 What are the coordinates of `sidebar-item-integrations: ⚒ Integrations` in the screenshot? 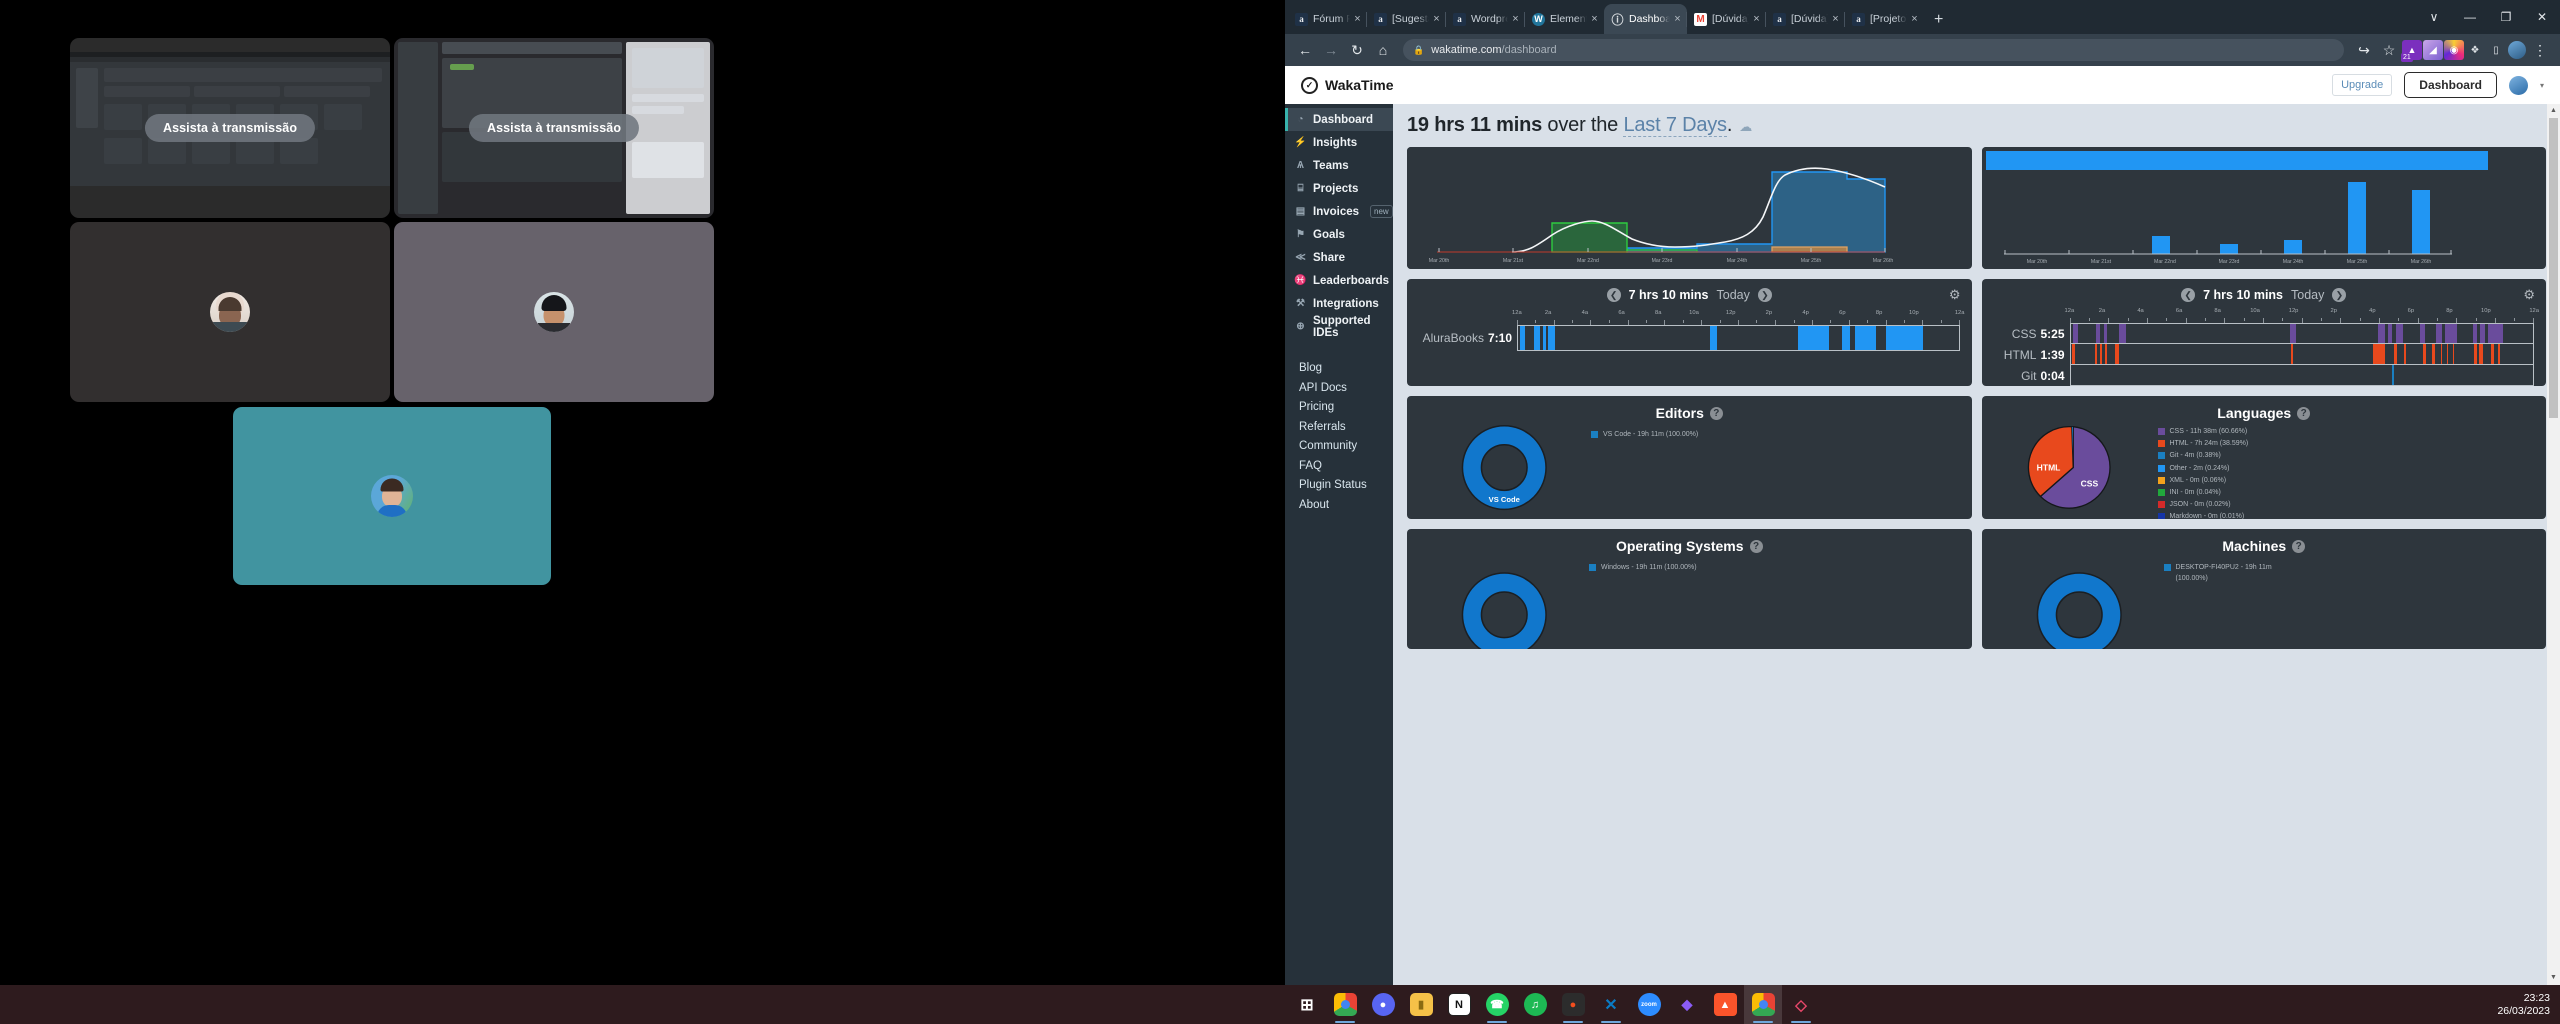 It's located at (1339, 303).